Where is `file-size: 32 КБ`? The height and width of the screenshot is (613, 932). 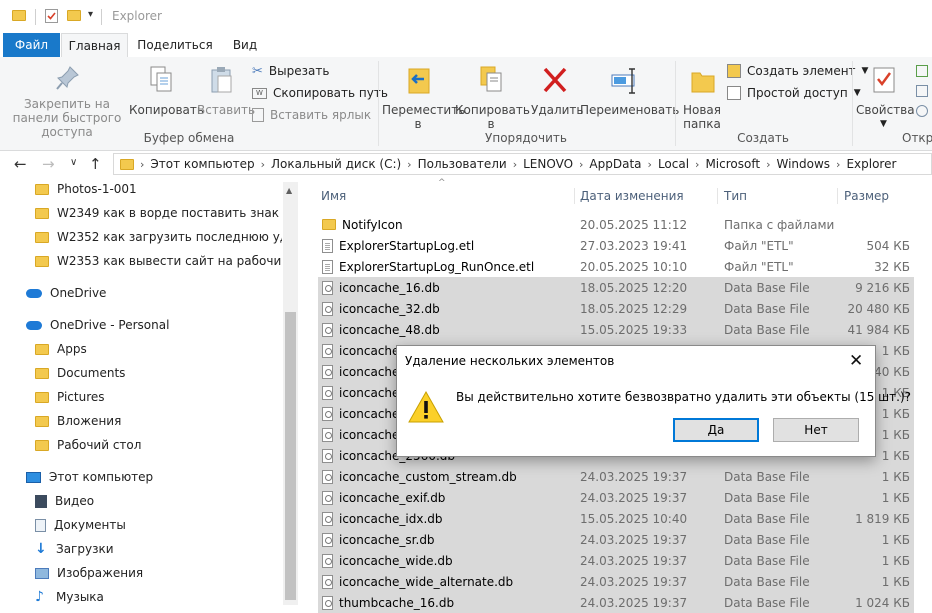
file-size: 32 КБ is located at coordinates (892, 266).